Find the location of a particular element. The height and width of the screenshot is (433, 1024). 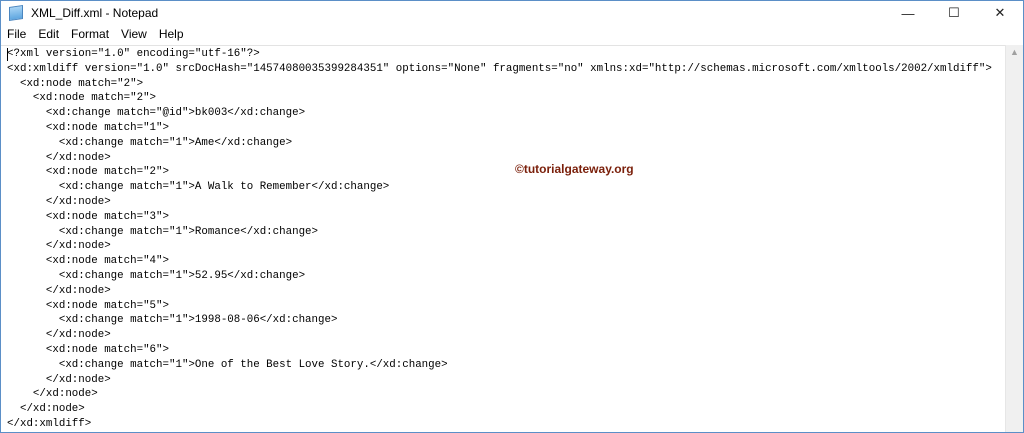

editor-line: <xd:change match="1">Romance</xd:change> is located at coordinates (499, 232).